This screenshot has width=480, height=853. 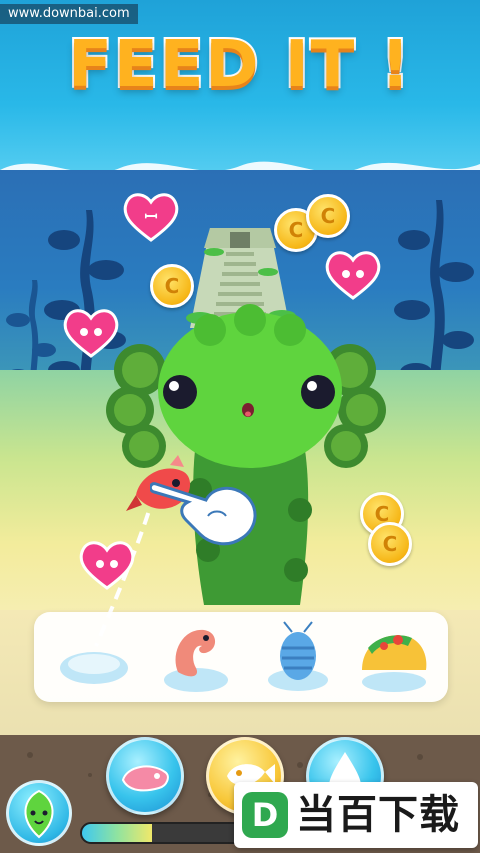 I want to click on shrimp-icon, so click(x=196, y=658).